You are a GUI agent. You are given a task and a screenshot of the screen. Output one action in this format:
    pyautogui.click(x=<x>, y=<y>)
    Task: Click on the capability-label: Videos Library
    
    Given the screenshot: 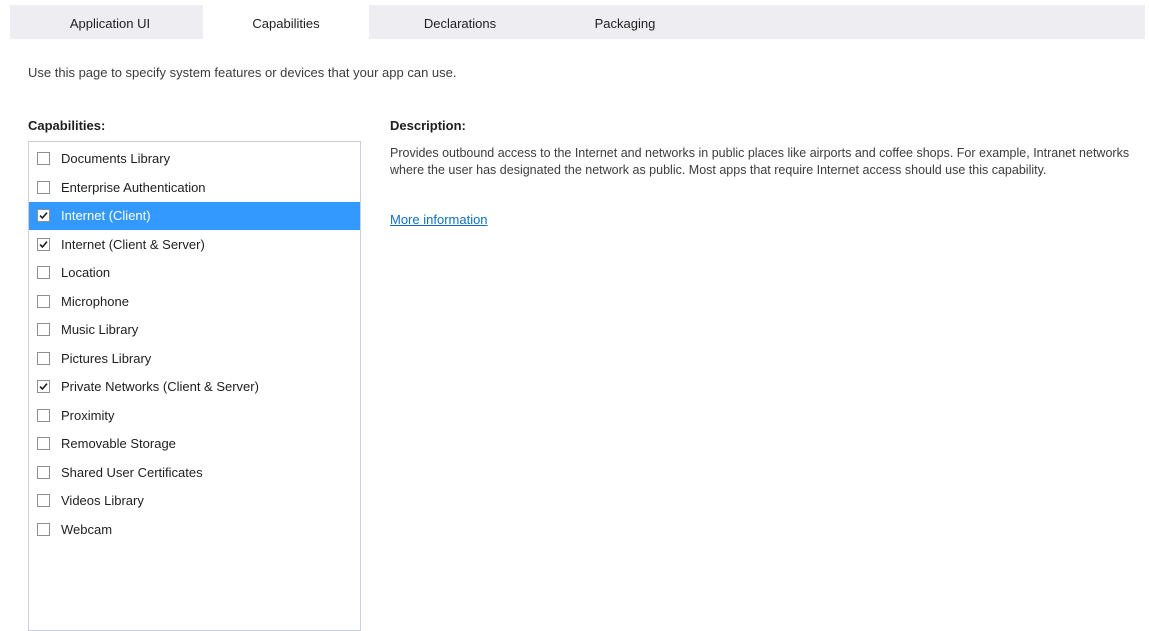 What is the action you would take?
    pyautogui.click(x=102, y=500)
    